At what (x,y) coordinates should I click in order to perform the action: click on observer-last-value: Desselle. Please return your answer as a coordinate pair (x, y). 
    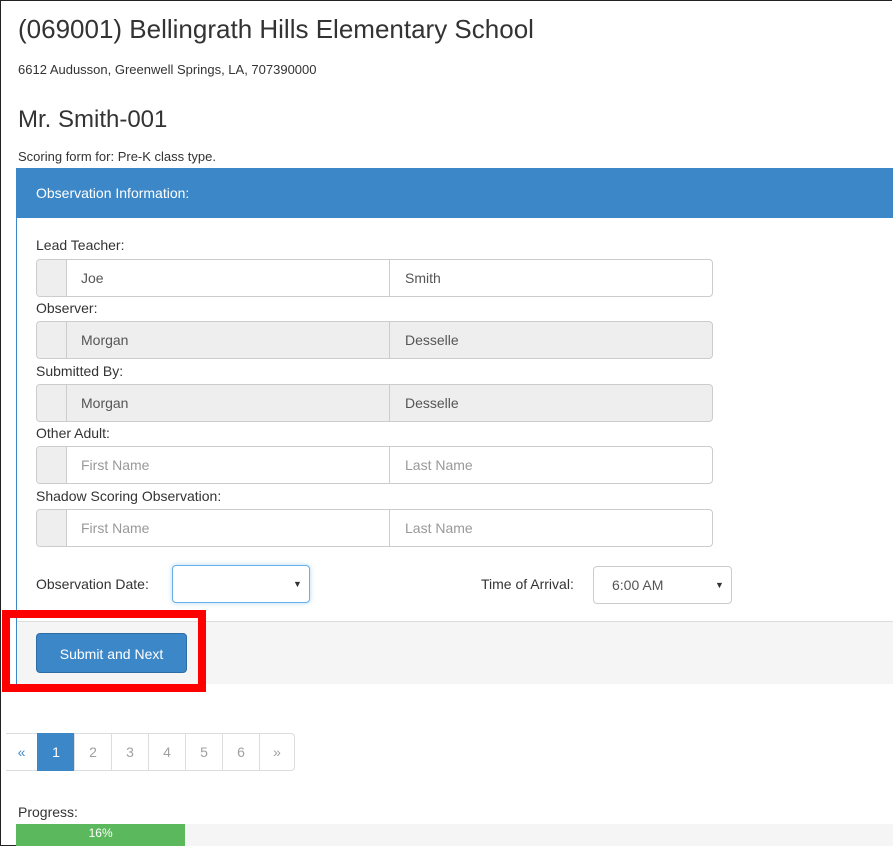
    Looking at the image, I should click on (432, 340).